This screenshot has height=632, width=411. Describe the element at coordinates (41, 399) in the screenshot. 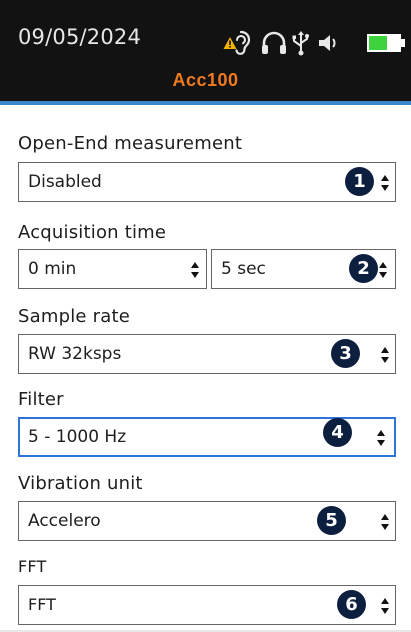

I see `filter-label: Filter` at that location.